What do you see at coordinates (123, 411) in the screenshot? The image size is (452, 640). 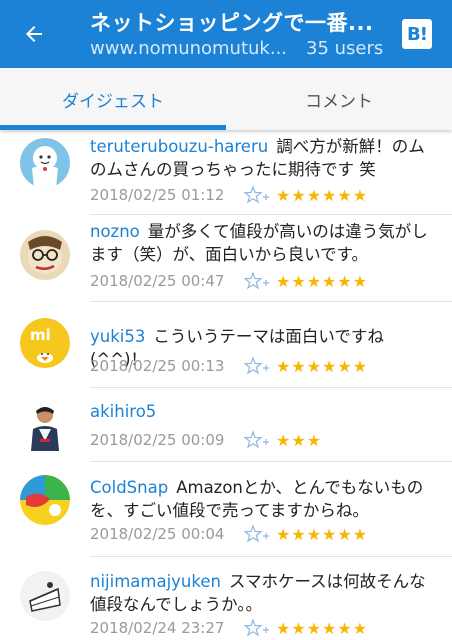 I see `comment-username: akihiro5` at bounding box center [123, 411].